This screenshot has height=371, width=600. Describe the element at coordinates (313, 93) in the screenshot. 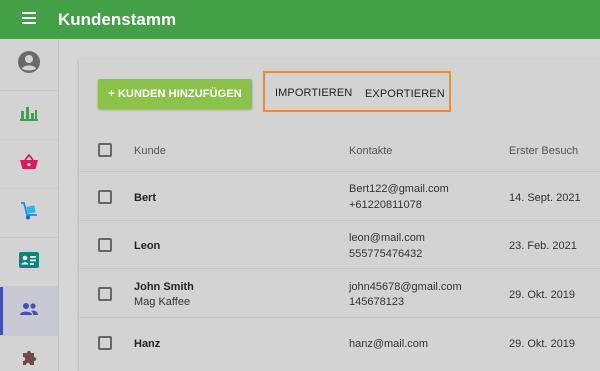

I see `import-button: IMPORTIEREN` at that location.